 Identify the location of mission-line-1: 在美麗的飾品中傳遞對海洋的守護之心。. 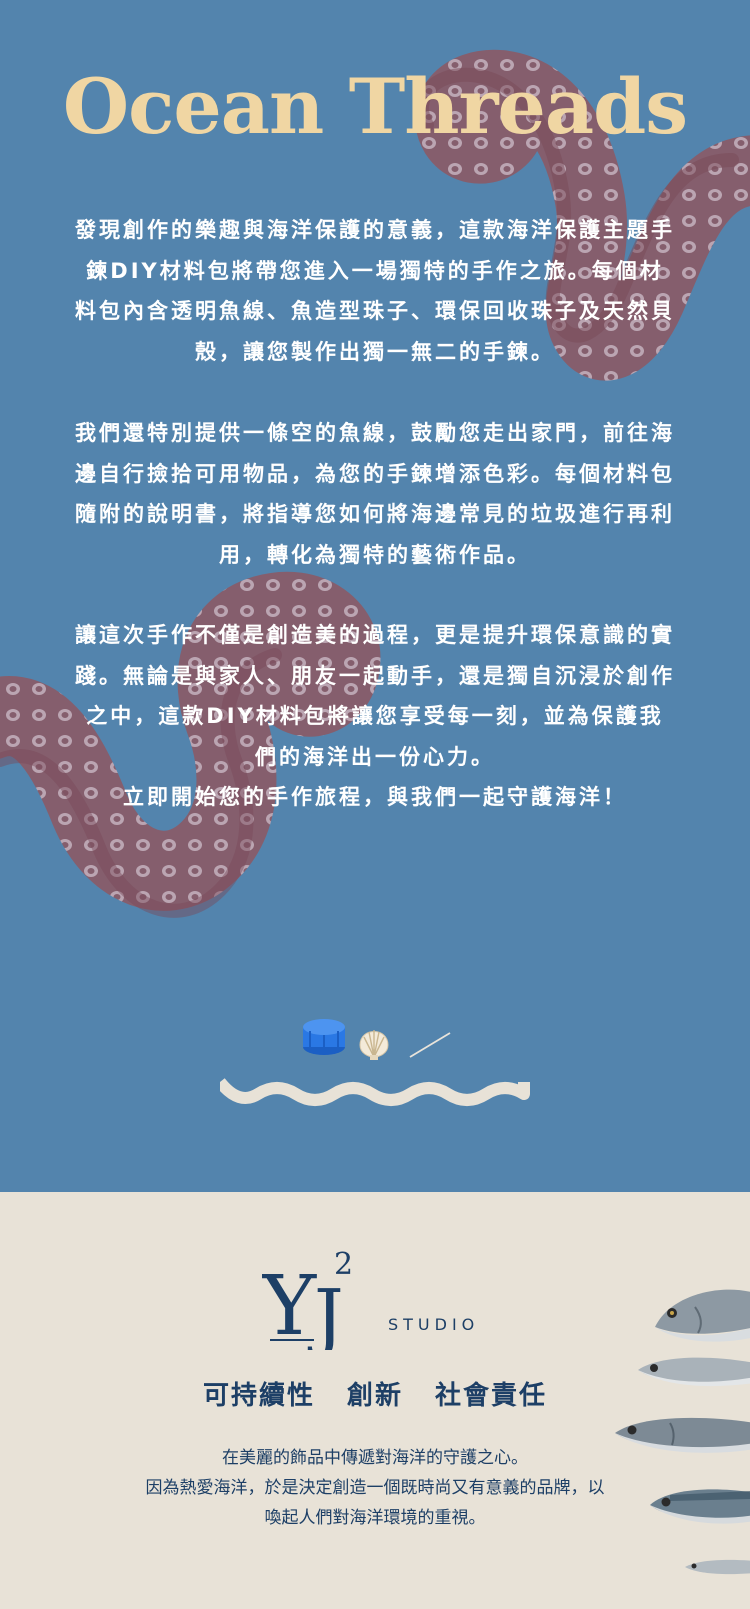
(375, 1458).